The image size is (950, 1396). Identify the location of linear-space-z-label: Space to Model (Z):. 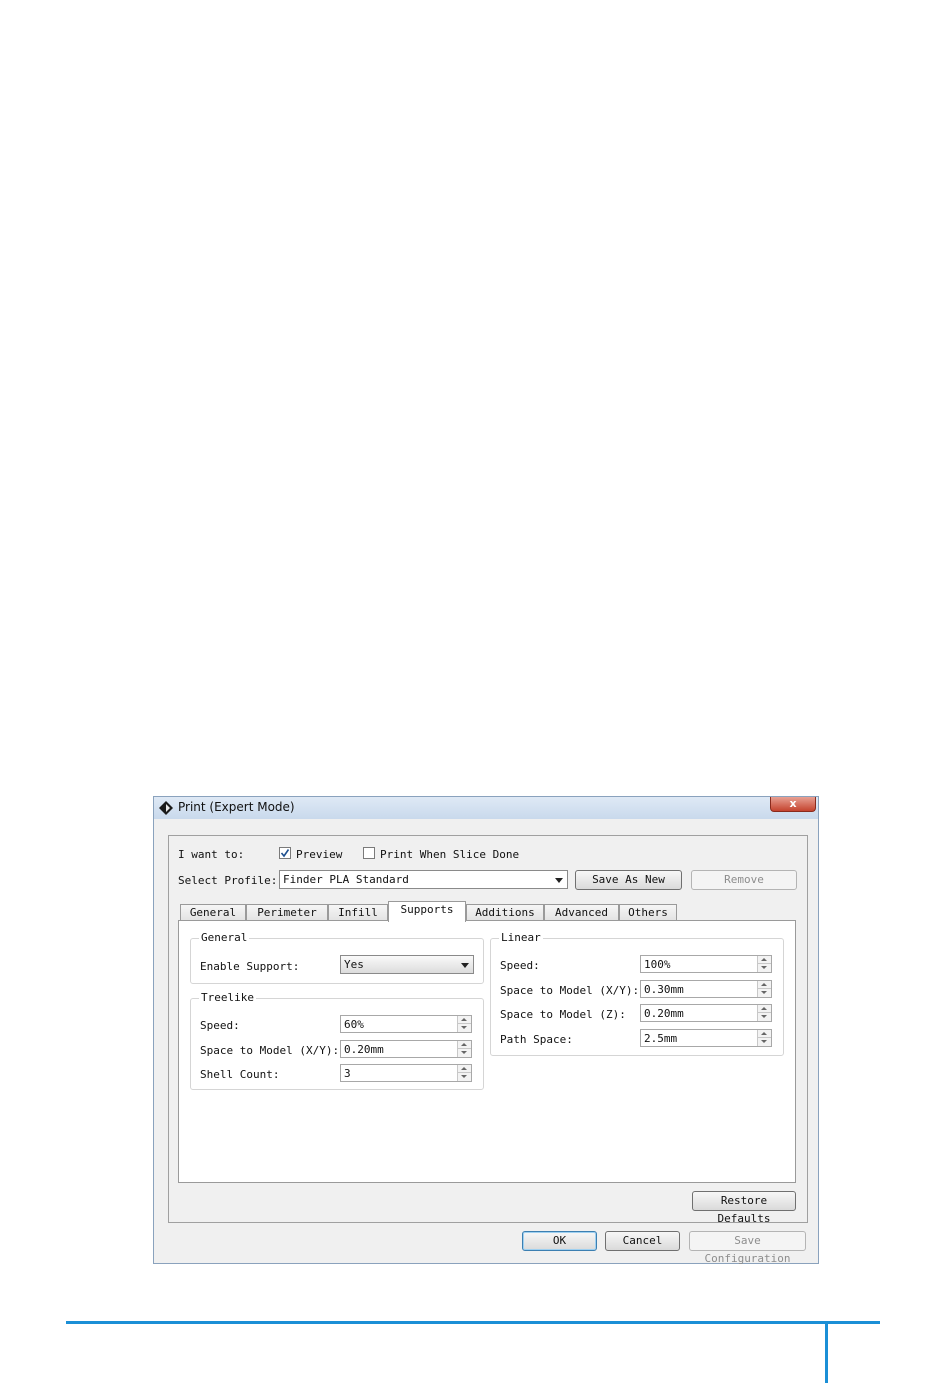
(563, 1014).